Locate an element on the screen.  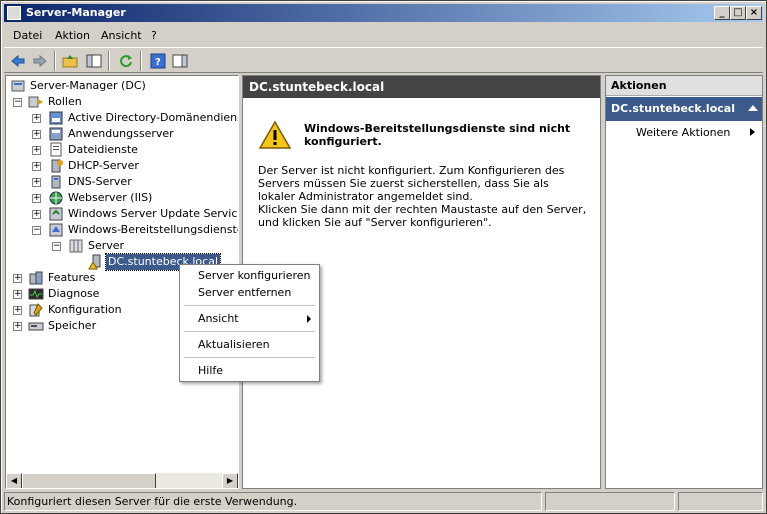
title-bar: Server-Manager _ □ × is located at coordinates (383, 13).